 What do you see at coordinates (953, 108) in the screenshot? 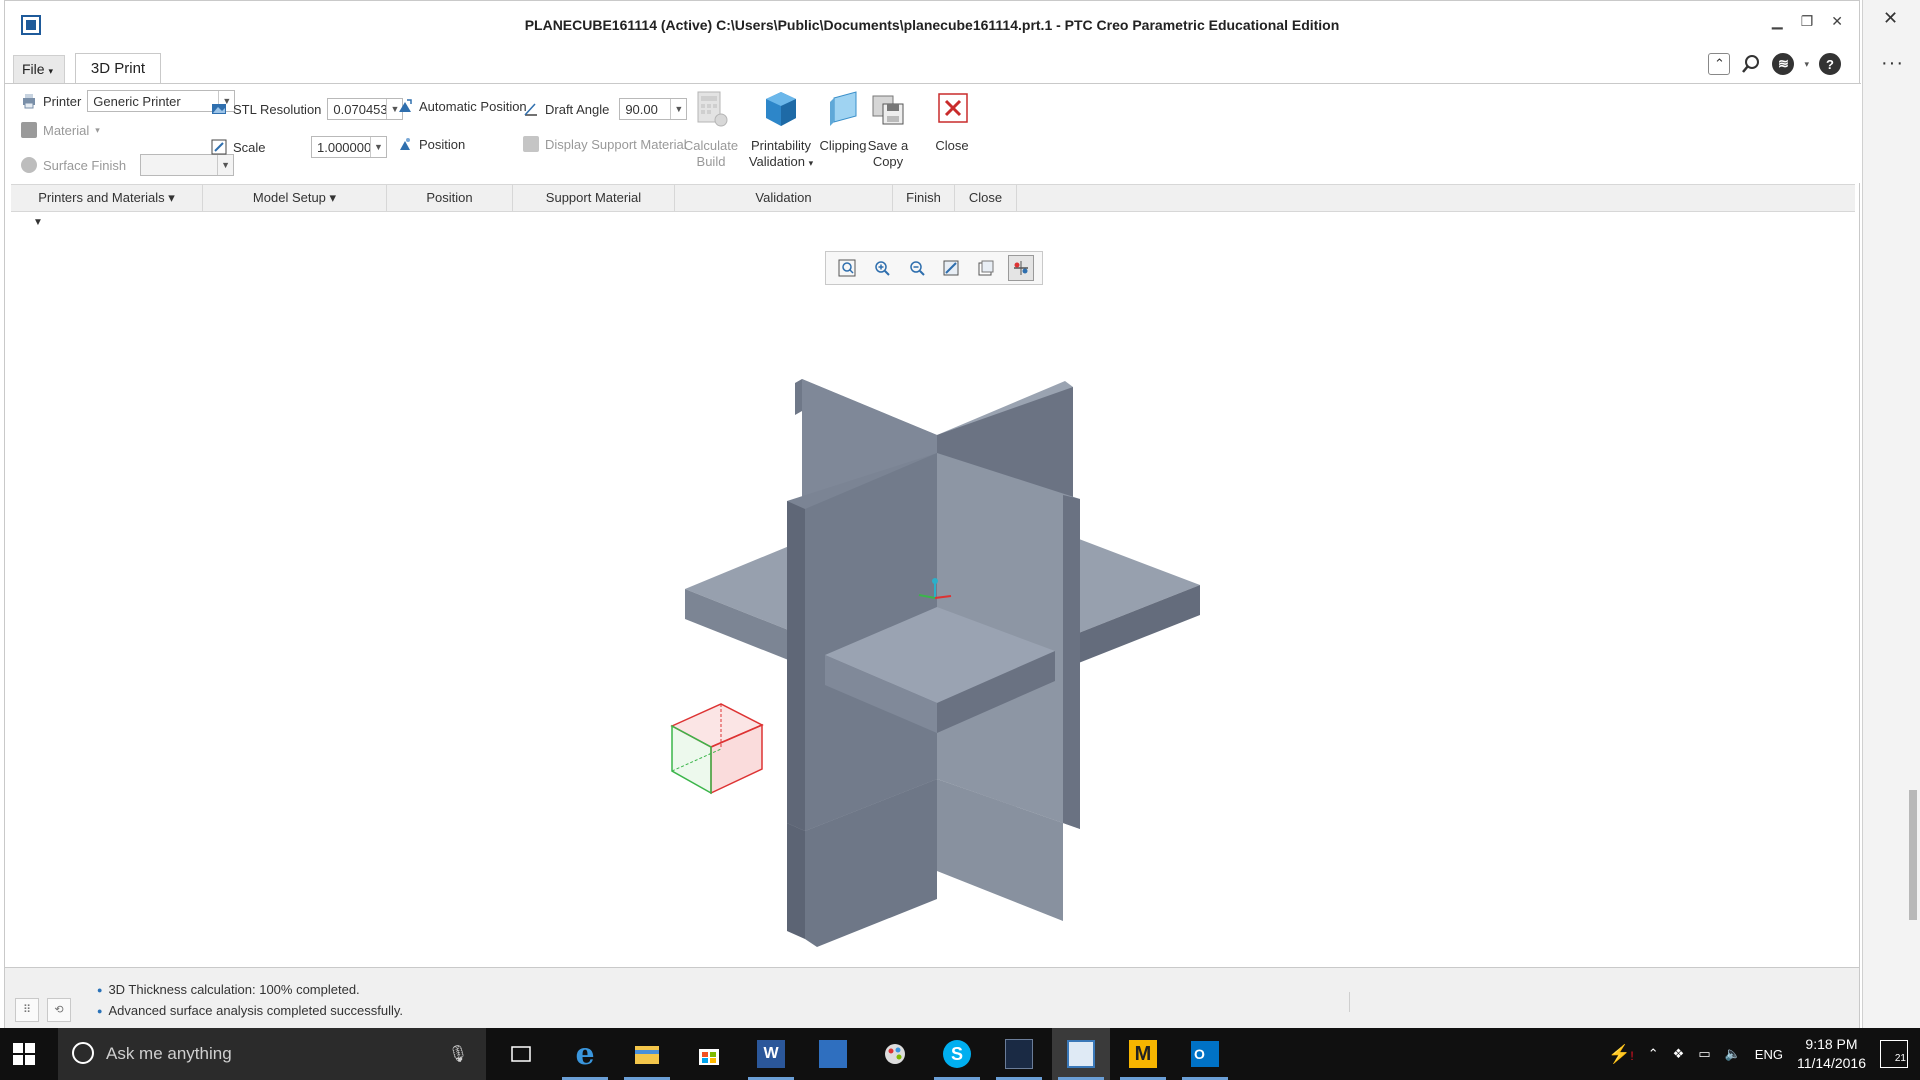
I see `close-red-icon` at bounding box center [953, 108].